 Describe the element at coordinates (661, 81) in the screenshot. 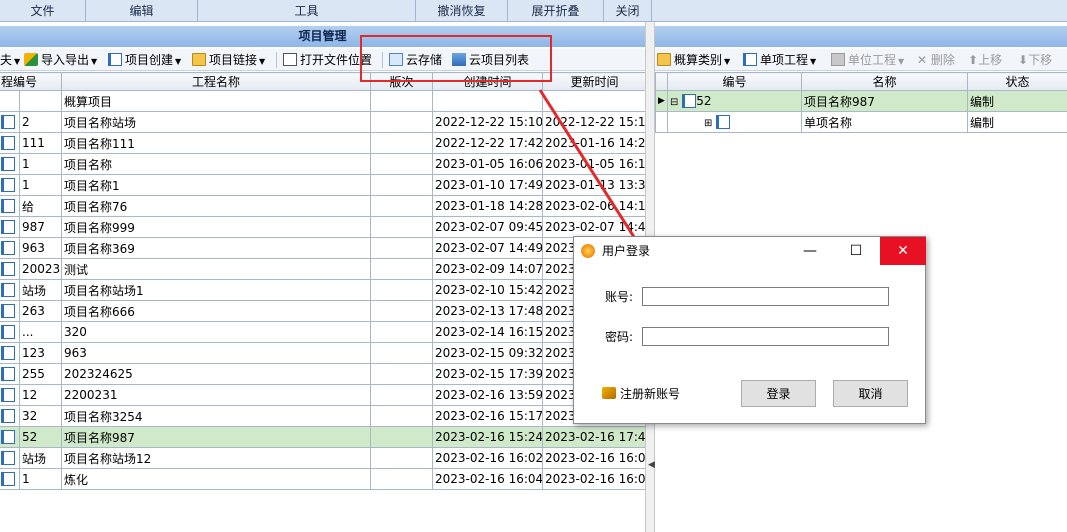

I see `row-indicator-header` at that location.